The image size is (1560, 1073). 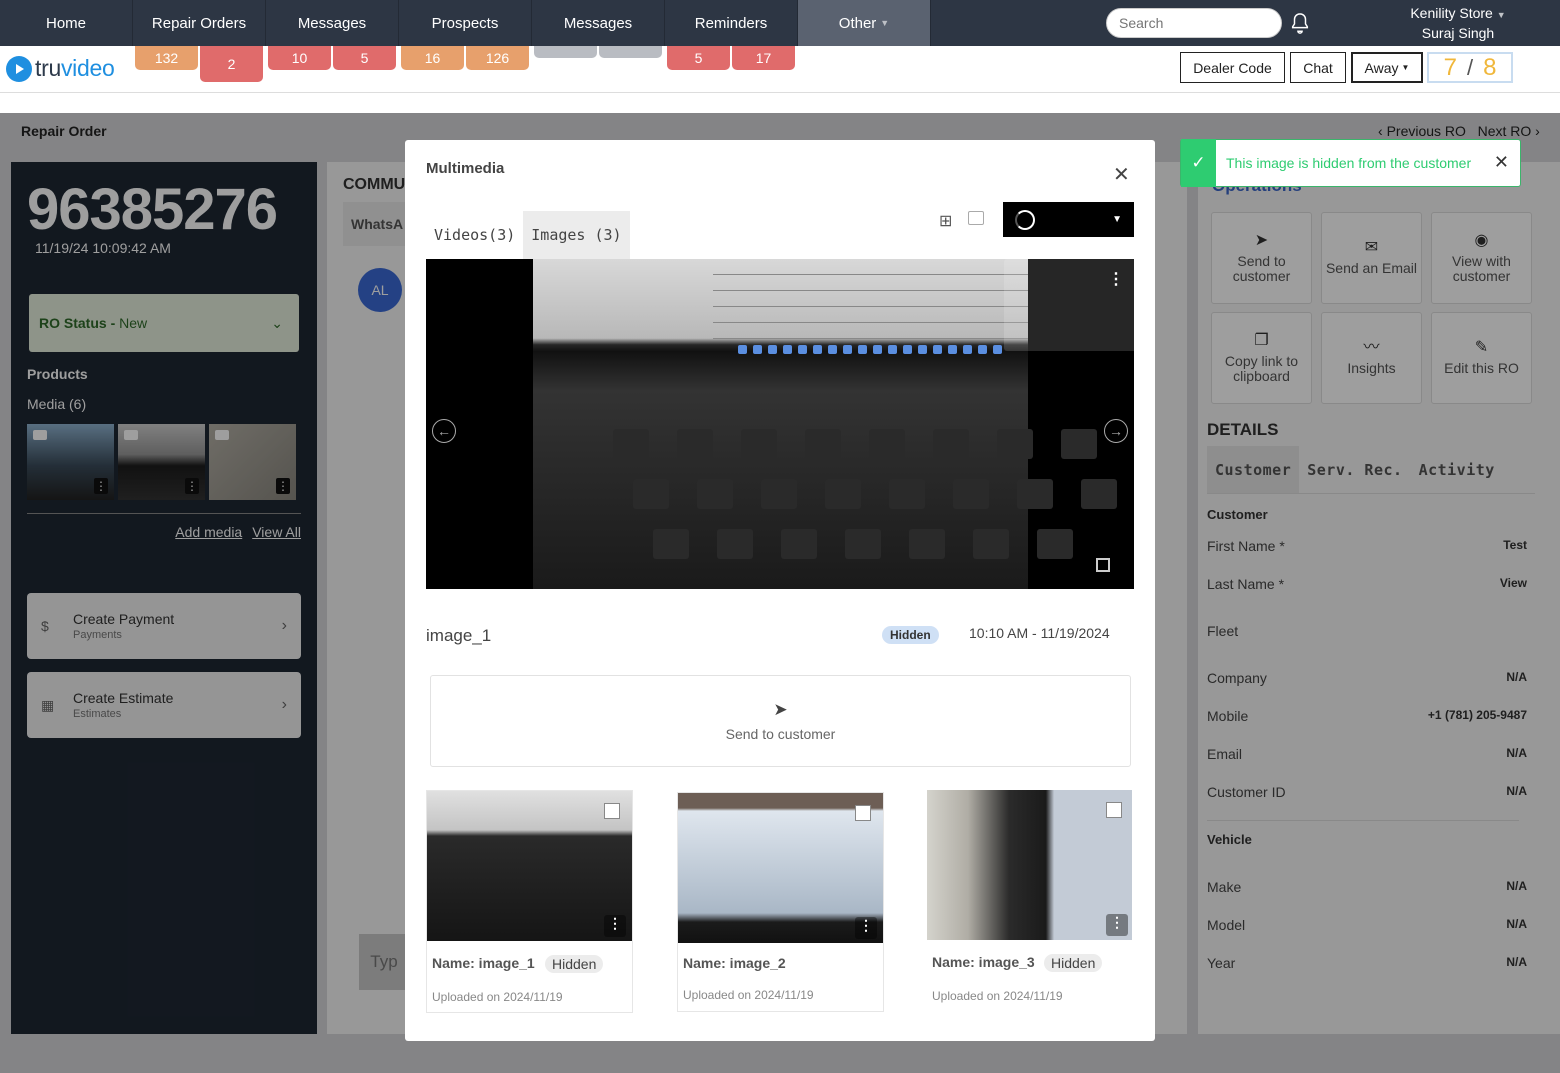 I want to click on next-arrow-icon: →, so click(x=1116, y=431).